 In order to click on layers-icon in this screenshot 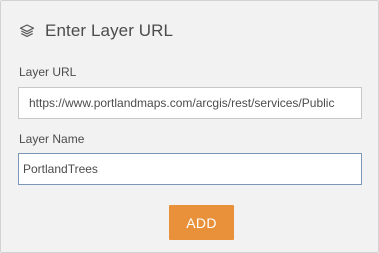, I will do `click(27, 31)`.